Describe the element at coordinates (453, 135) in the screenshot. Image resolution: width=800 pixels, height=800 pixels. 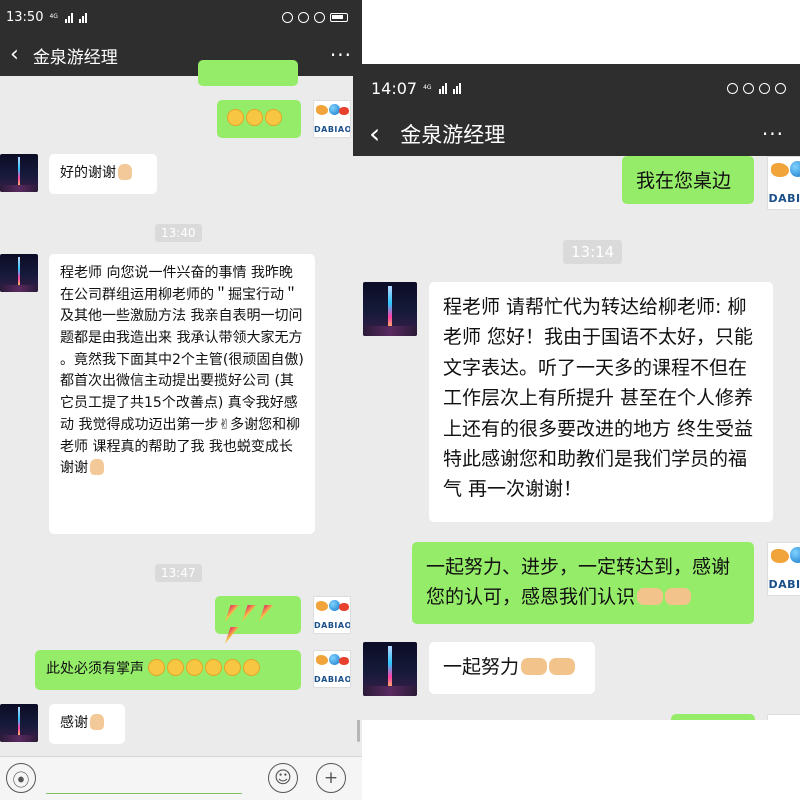
I see `chat-title: 金泉游经理` at that location.